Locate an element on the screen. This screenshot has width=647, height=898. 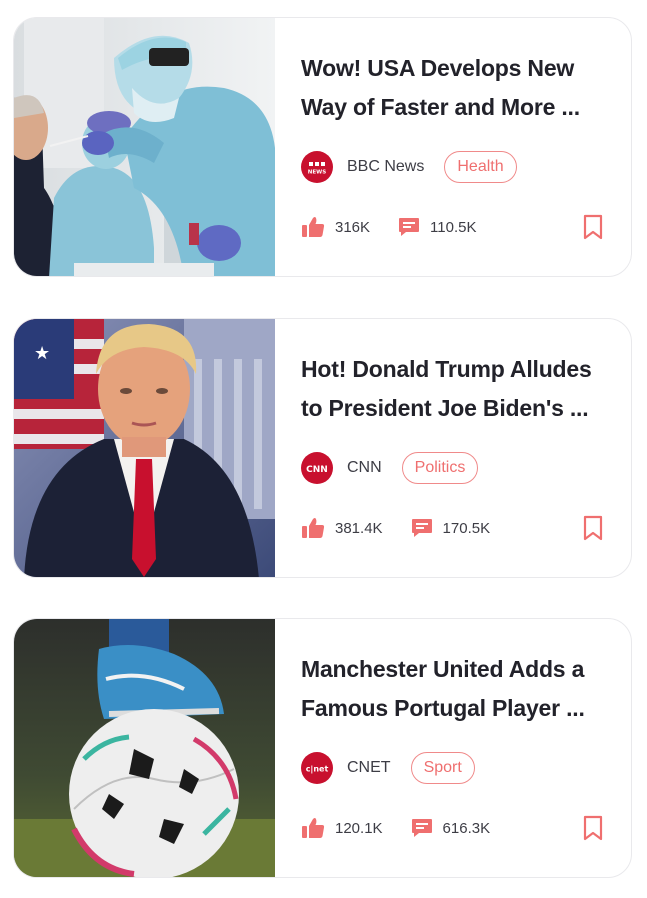
comment-stat: 170.5K is located at coordinates (451, 528).